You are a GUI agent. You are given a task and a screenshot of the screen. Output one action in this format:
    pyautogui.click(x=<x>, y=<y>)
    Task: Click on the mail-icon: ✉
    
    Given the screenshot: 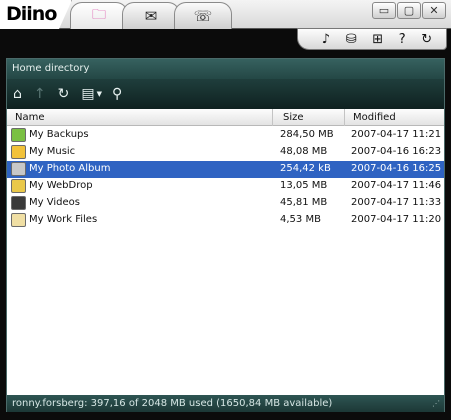 What is the action you would take?
    pyautogui.click(x=151, y=16)
    